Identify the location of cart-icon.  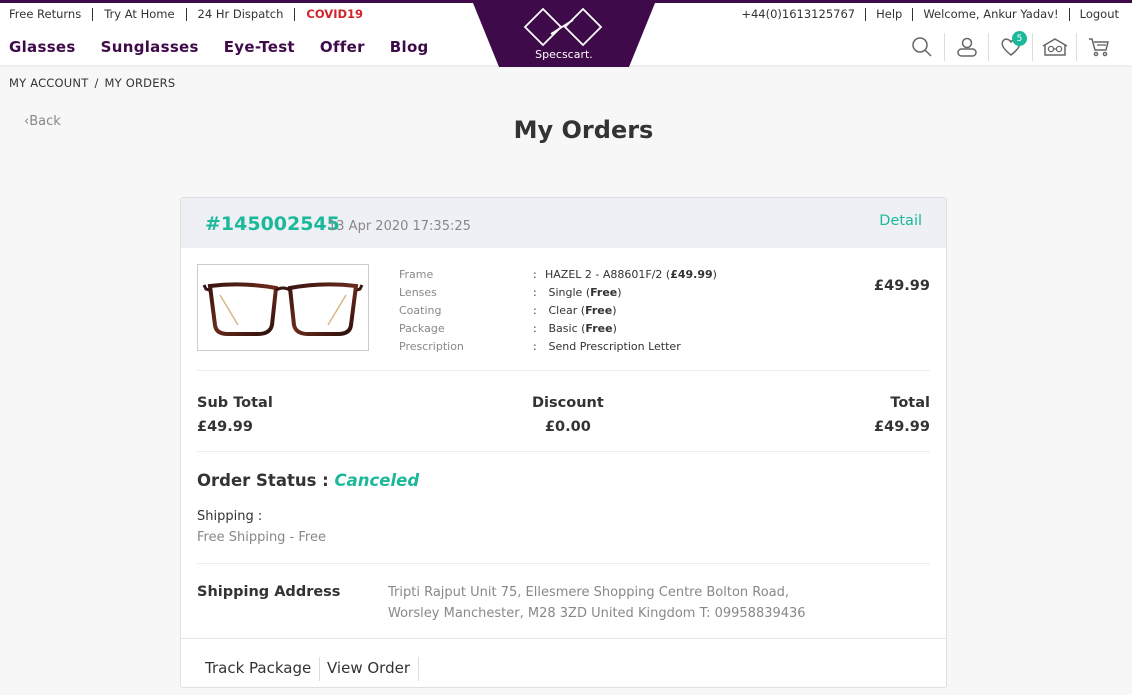
(1098, 47).